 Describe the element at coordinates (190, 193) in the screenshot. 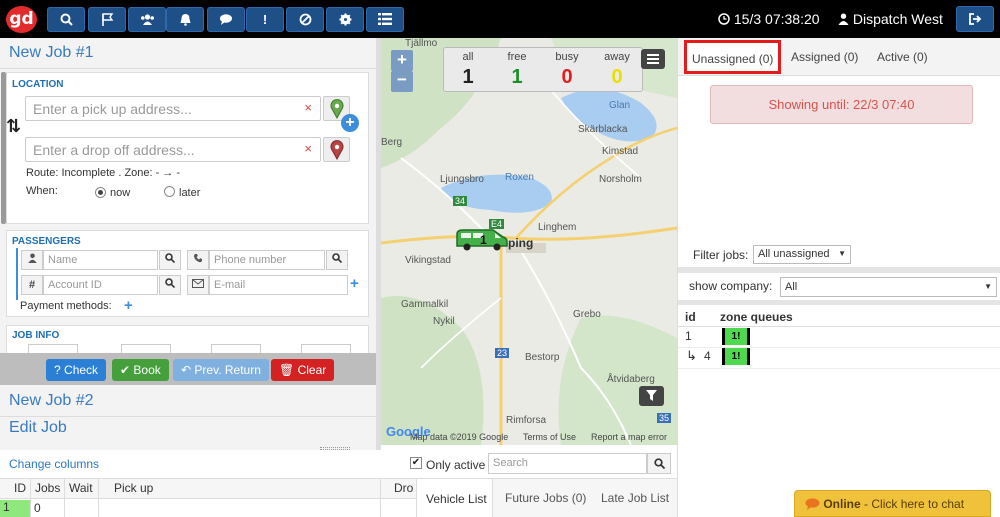

I see `when-later-label: later` at that location.